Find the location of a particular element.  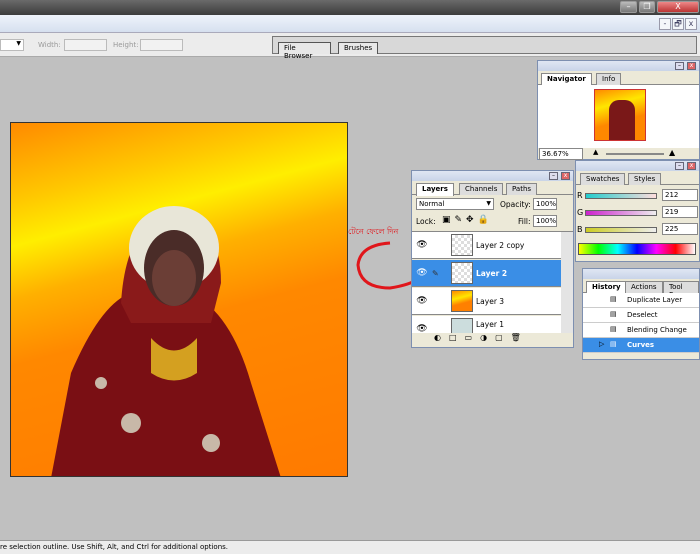

history-item-label: Duplicate Layer is located at coordinates (655, 300).